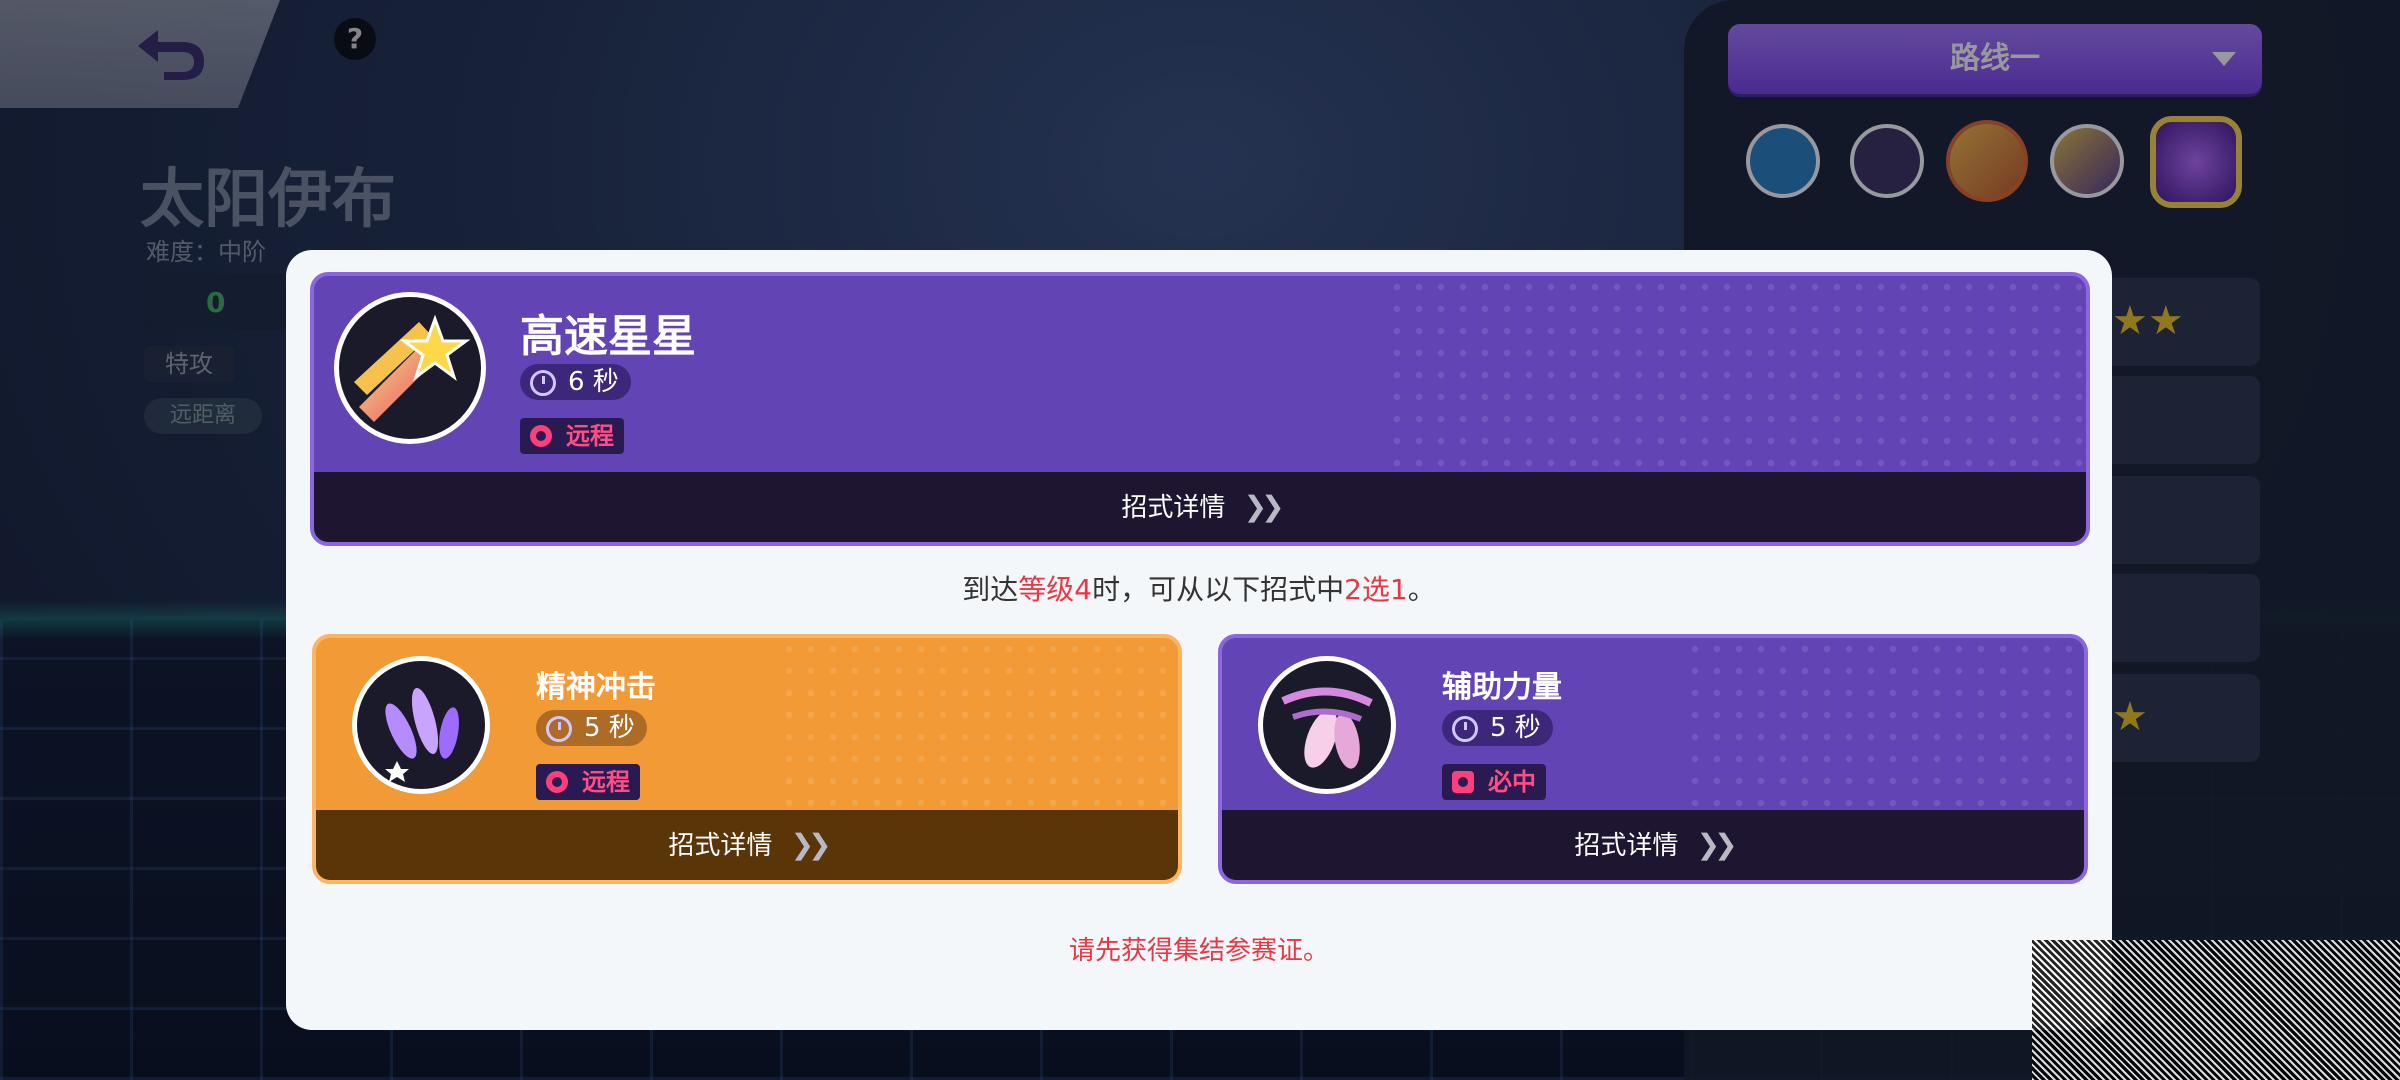  I want to click on hint-level: 等级4, so click(1055, 589).